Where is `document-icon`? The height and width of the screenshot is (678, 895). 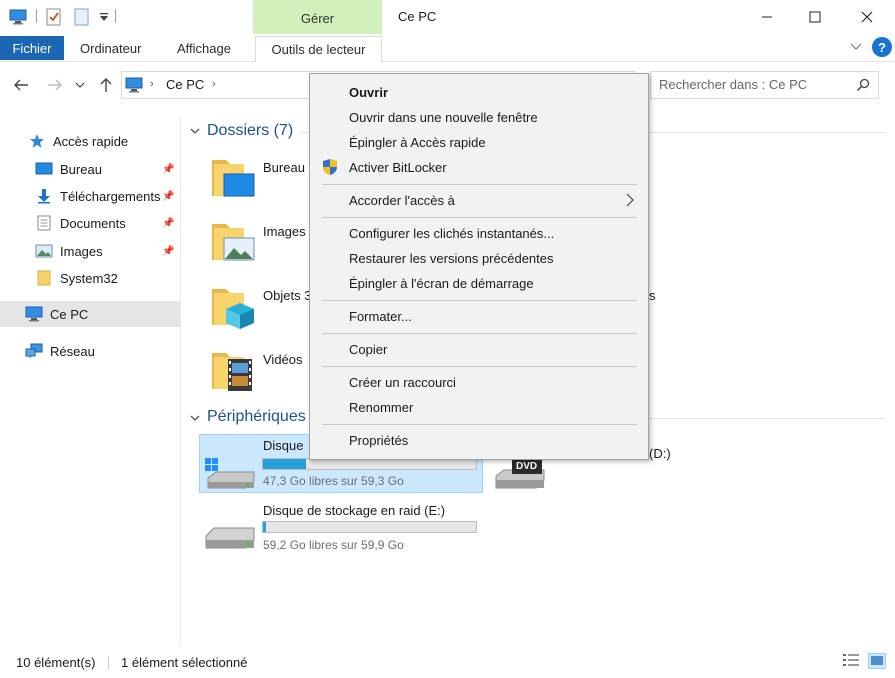 document-icon is located at coordinates (44, 223).